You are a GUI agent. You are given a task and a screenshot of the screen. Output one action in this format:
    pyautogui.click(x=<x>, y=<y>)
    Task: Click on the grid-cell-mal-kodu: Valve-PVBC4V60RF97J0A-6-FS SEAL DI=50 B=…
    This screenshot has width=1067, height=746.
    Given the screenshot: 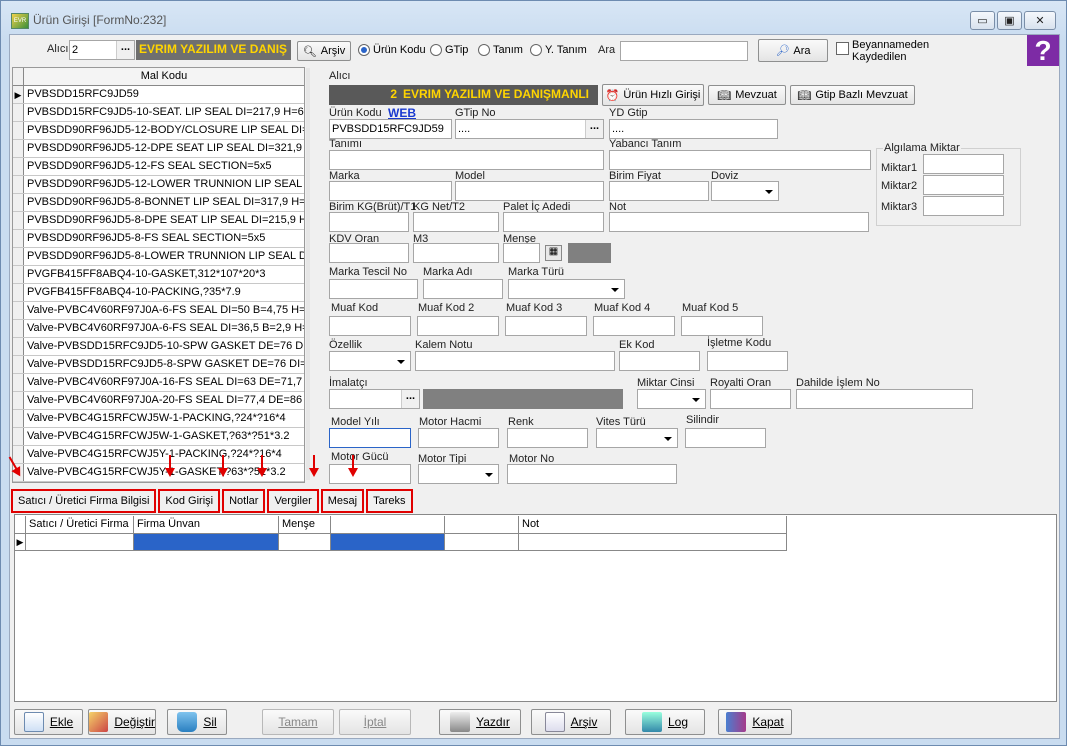 What is the action you would take?
    pyautogui.click(x=164, y=310)
    